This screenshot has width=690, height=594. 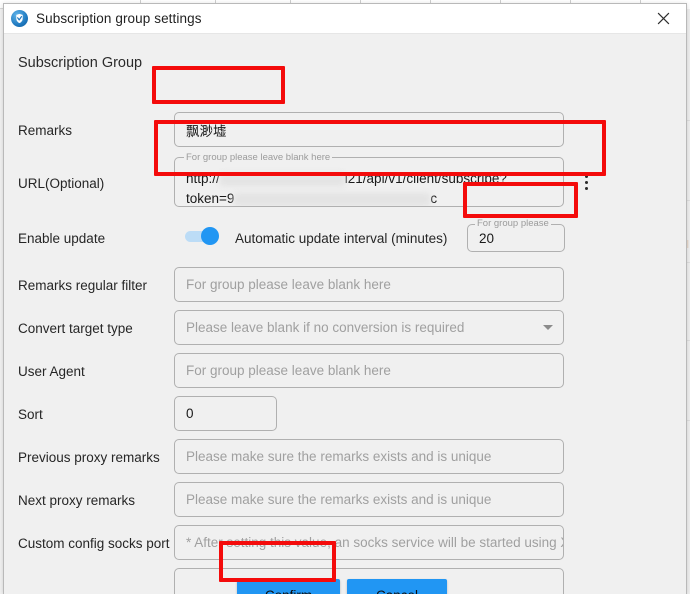 What do you see at coordinates (425, 178) in the screenshot?
I see `url-suffix: i21/api/v1/client/subscribe?` at bounding box center [425, 178].